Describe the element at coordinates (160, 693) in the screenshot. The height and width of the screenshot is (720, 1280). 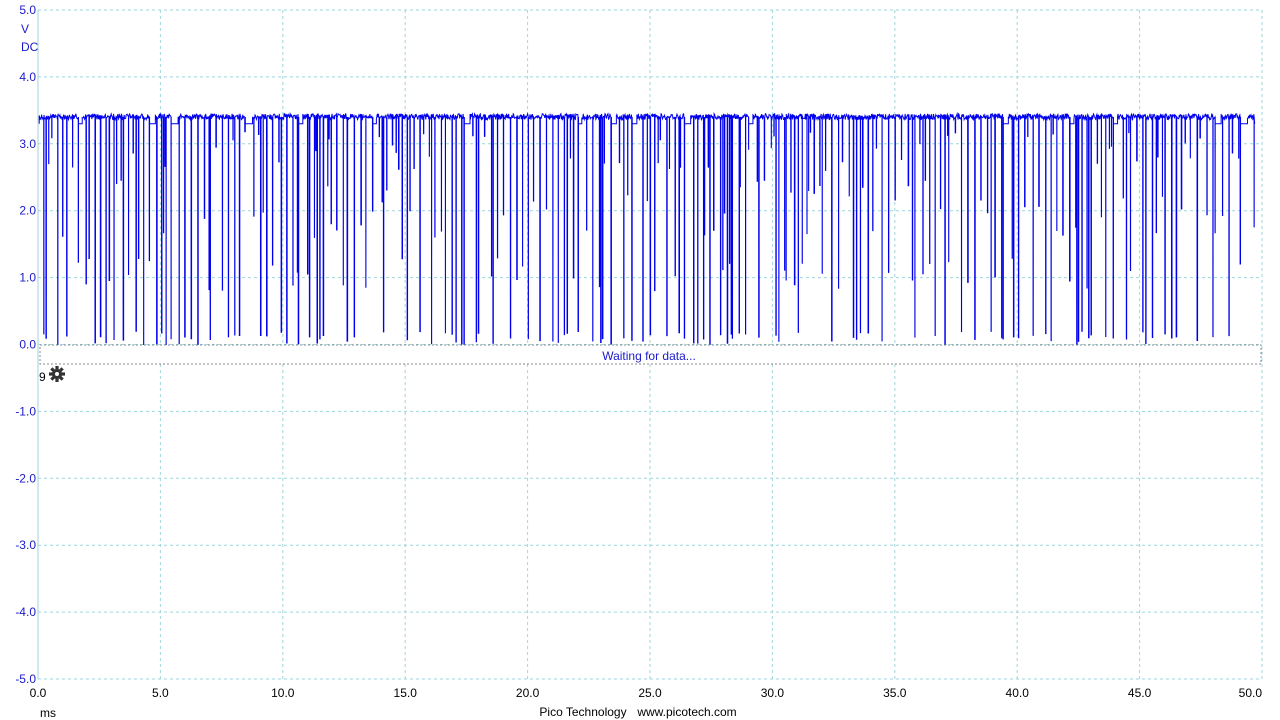
I see `x-tick-label: 5.0` at that location.